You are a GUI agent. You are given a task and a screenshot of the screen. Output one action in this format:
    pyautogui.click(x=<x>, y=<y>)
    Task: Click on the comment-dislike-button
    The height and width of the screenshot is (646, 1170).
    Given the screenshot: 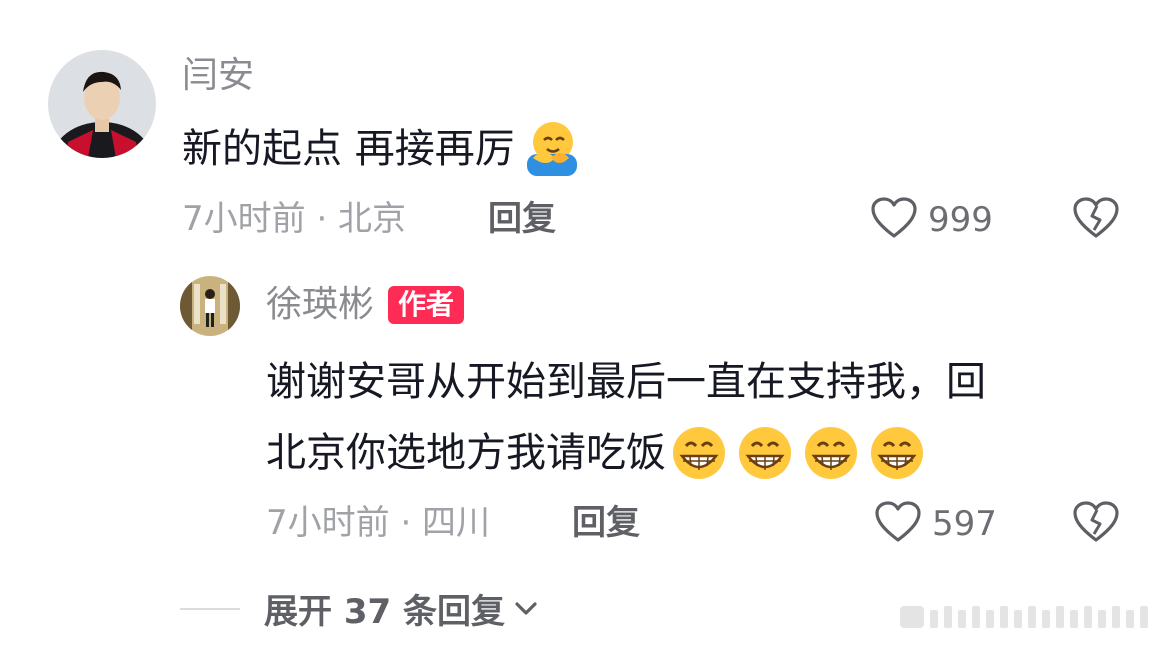 What is the action you would take?
    pyautogui.click(x=1096, y=220)
    